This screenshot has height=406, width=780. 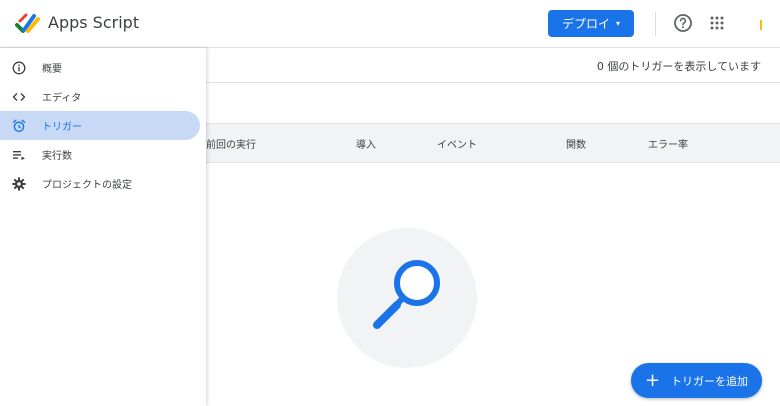 I want to click on empty-state-illustration, so click(x=407, y=298).